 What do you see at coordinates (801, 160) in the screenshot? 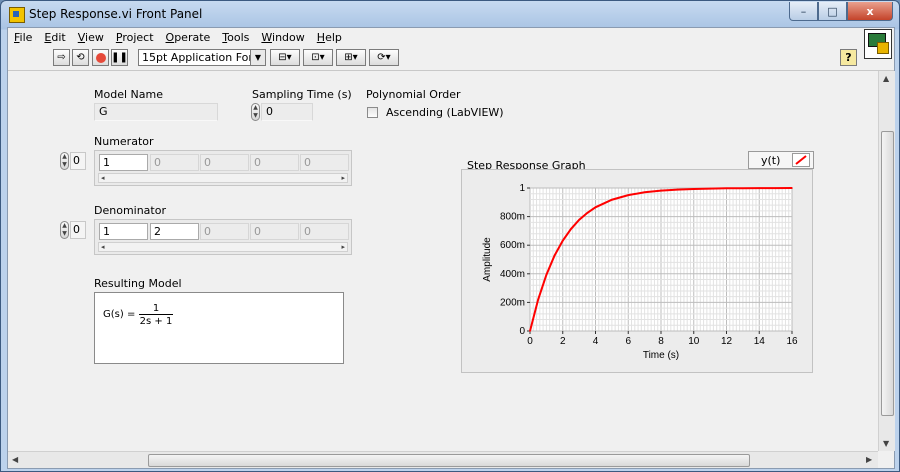
I see `legend-line-swatch` at bounding box center [801, 160].